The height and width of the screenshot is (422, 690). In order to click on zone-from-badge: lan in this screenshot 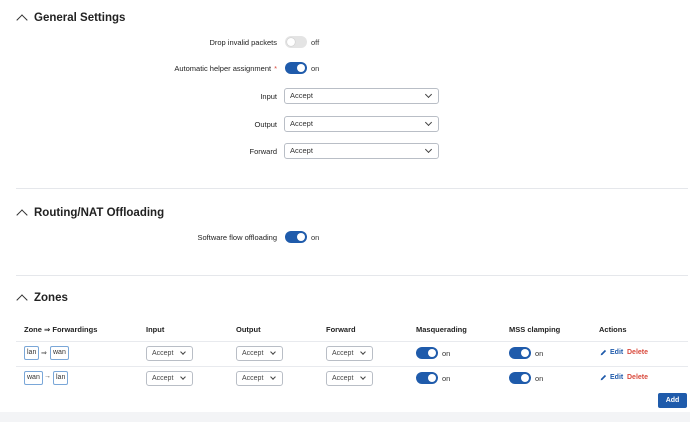, I will do `click(32, 353)`.